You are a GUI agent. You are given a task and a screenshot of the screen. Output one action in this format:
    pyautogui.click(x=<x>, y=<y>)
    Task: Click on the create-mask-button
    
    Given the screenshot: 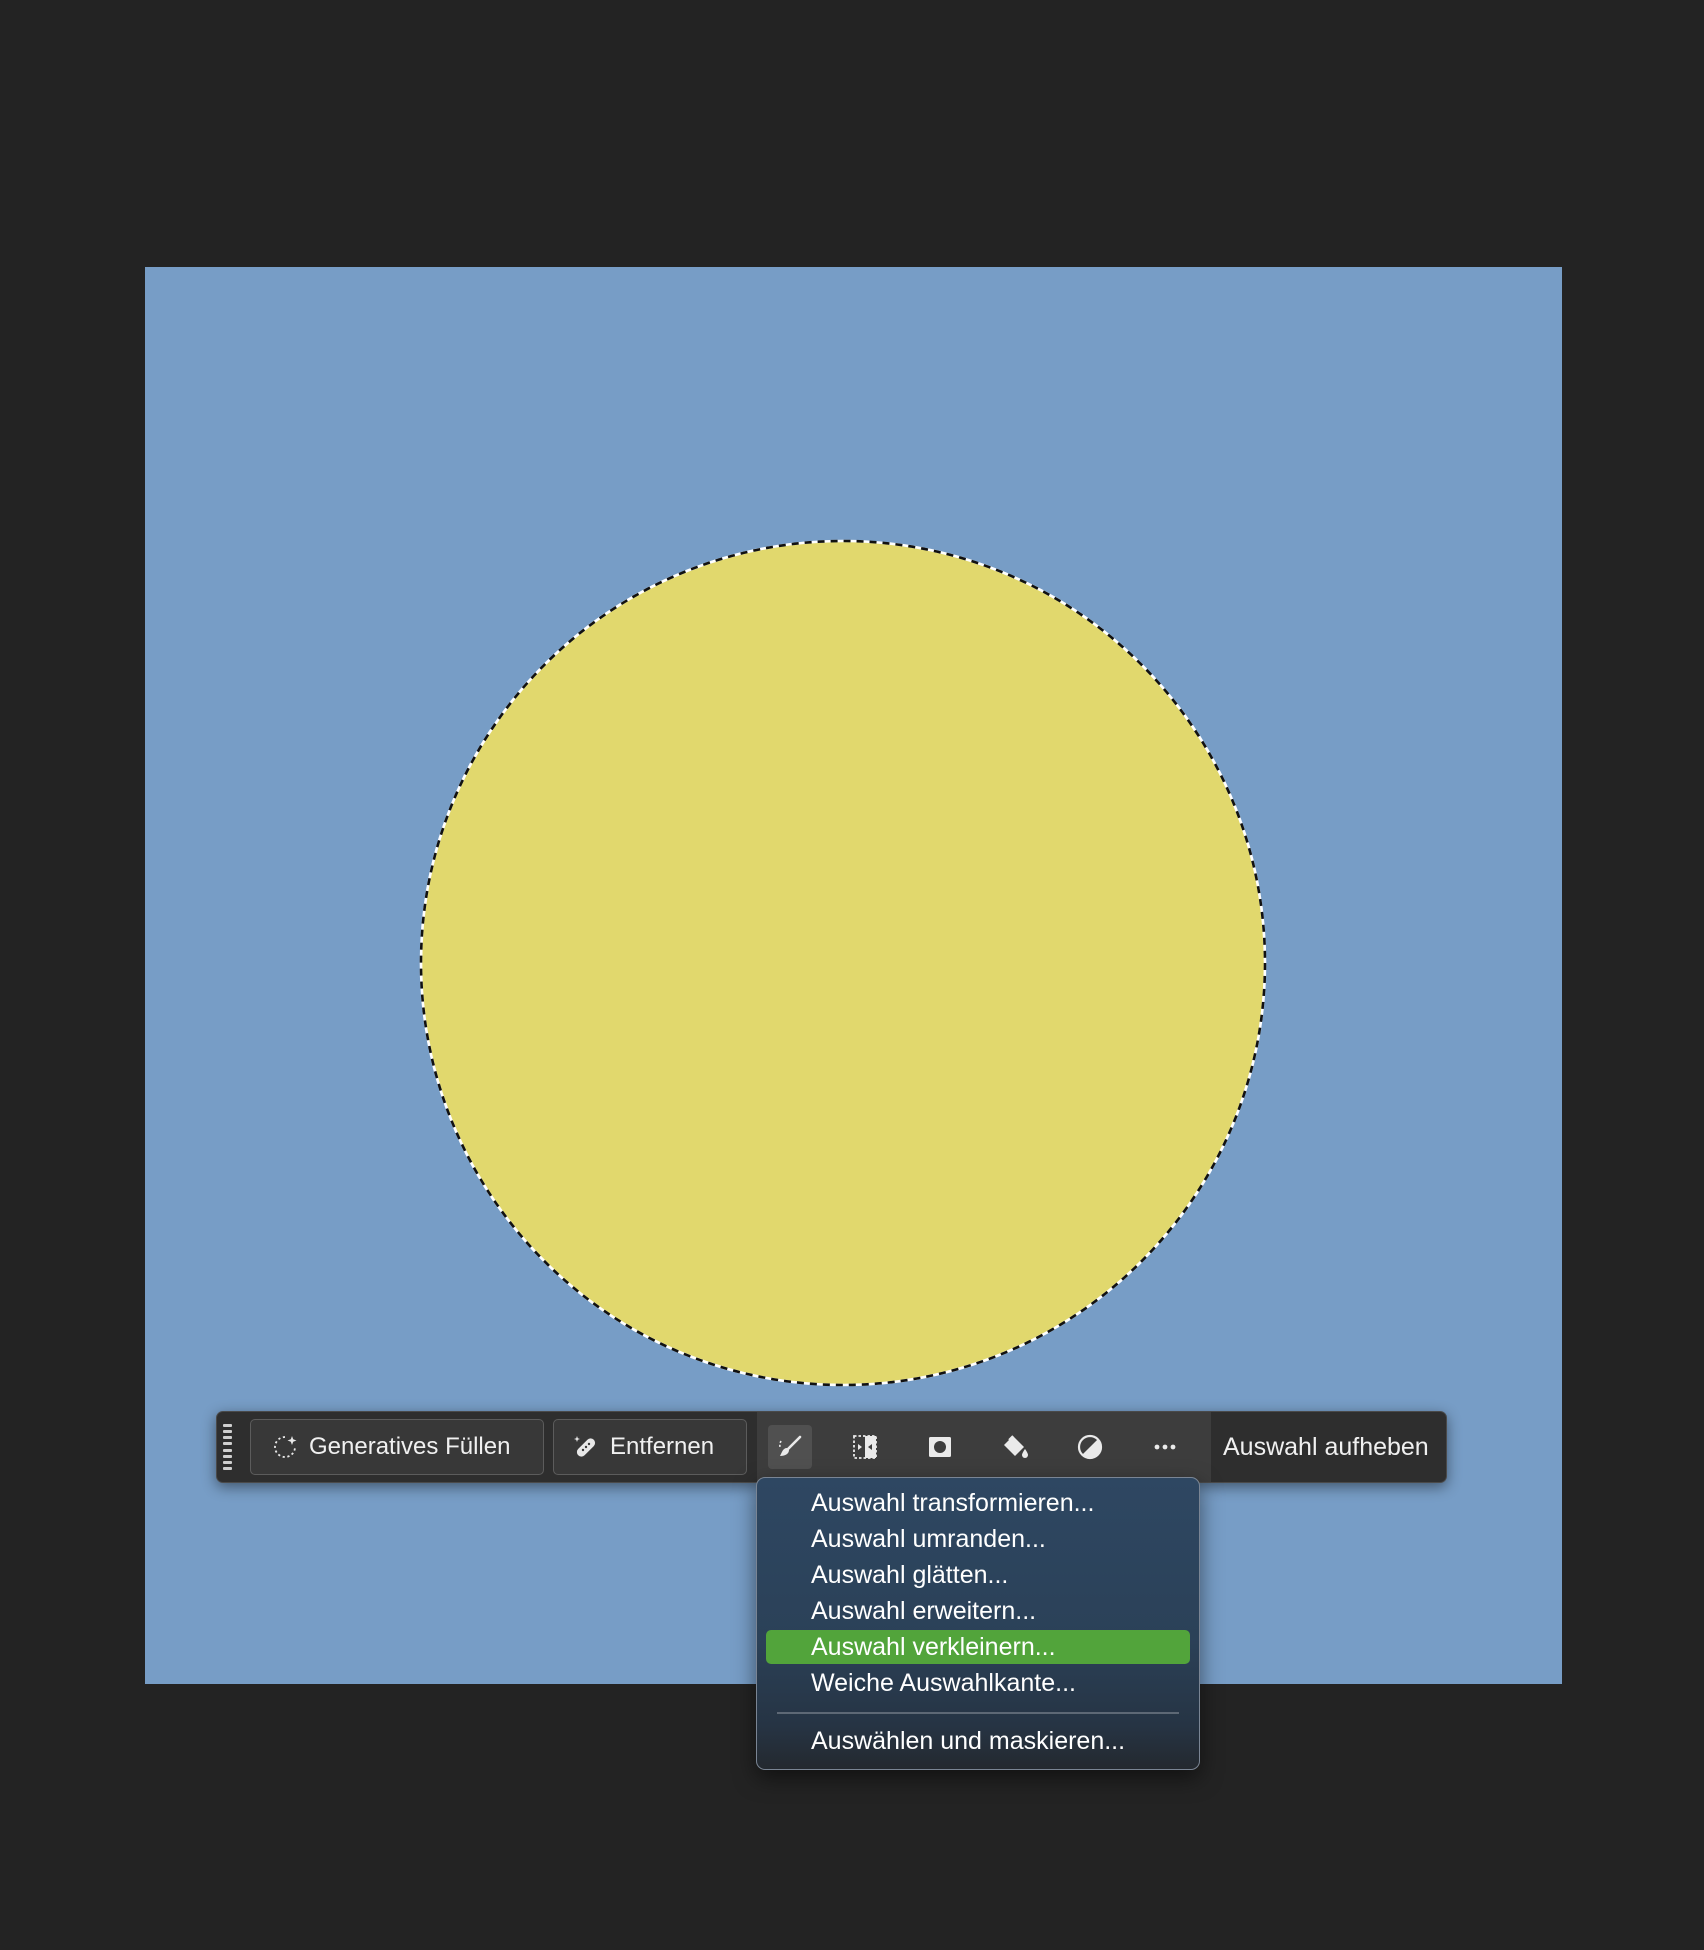 What is the action you would take?
    pyautogui.click(x=940, y=1447)
    